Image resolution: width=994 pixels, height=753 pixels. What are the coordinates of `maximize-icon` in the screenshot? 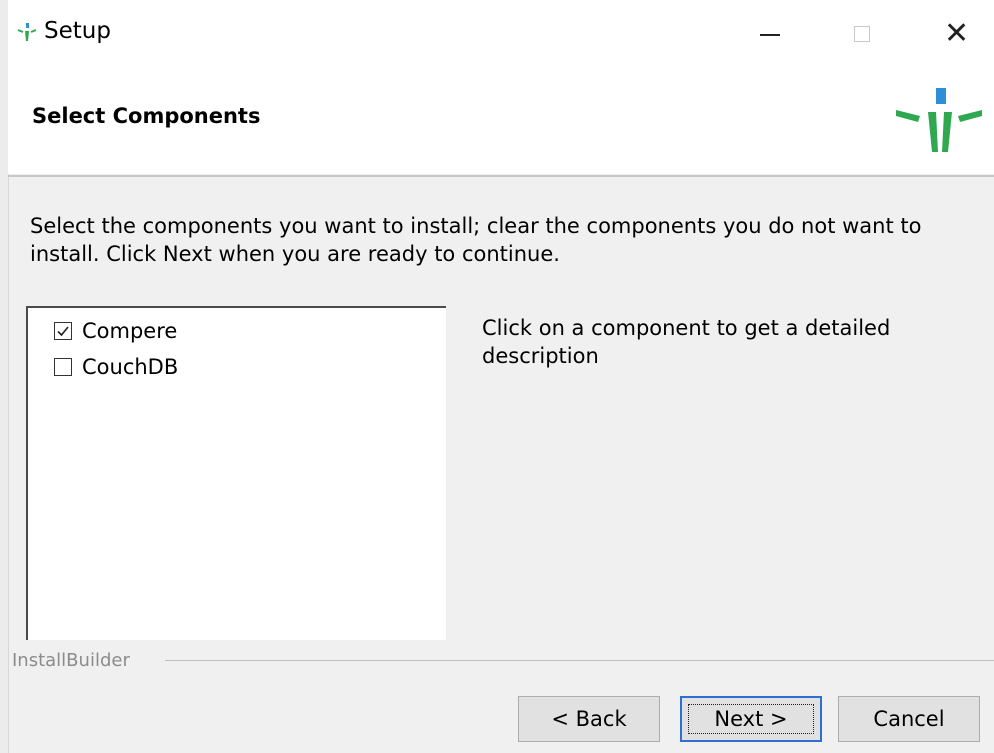 It's located at (862, 34).